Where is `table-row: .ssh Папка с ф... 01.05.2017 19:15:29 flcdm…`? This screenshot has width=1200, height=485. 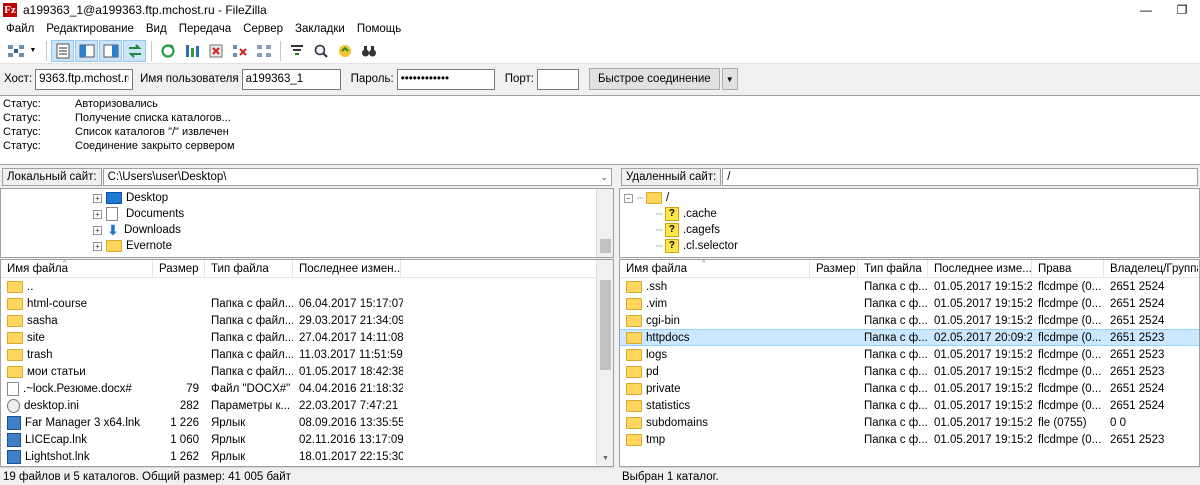 table-row: .ssh Папка с ф... 01.05.2017 19:15:29 flcdm… is located at coordinates (909, 286).